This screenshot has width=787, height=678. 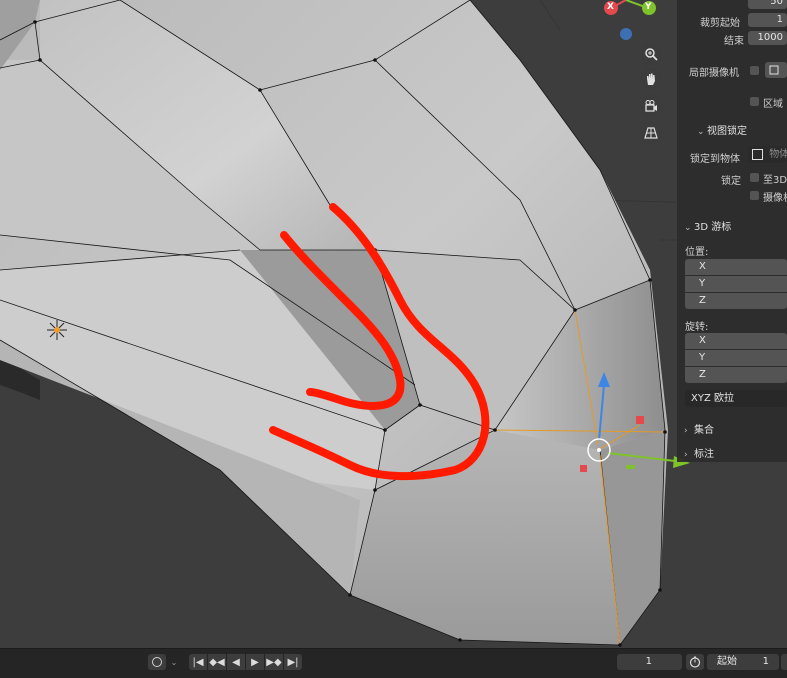 I want to click on cursor-location-x: X, so click(x=736, y=267).